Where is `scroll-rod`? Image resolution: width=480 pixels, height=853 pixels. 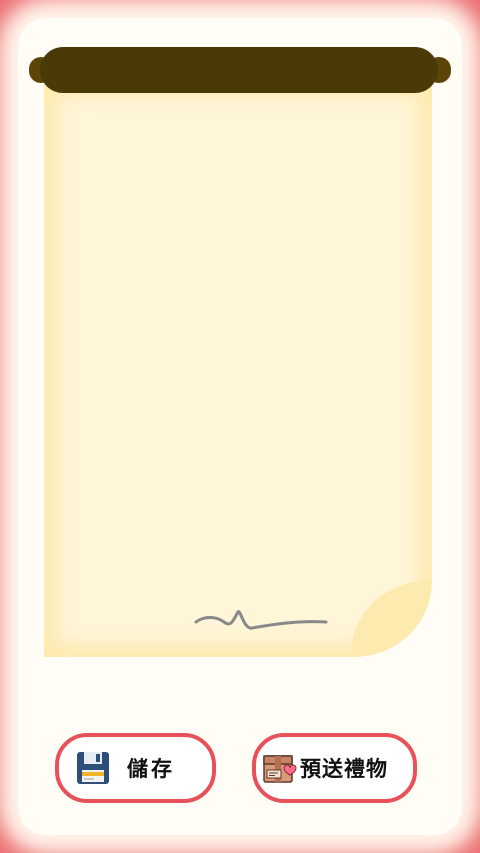 scroll-rod is located at coordinates (239, 70).